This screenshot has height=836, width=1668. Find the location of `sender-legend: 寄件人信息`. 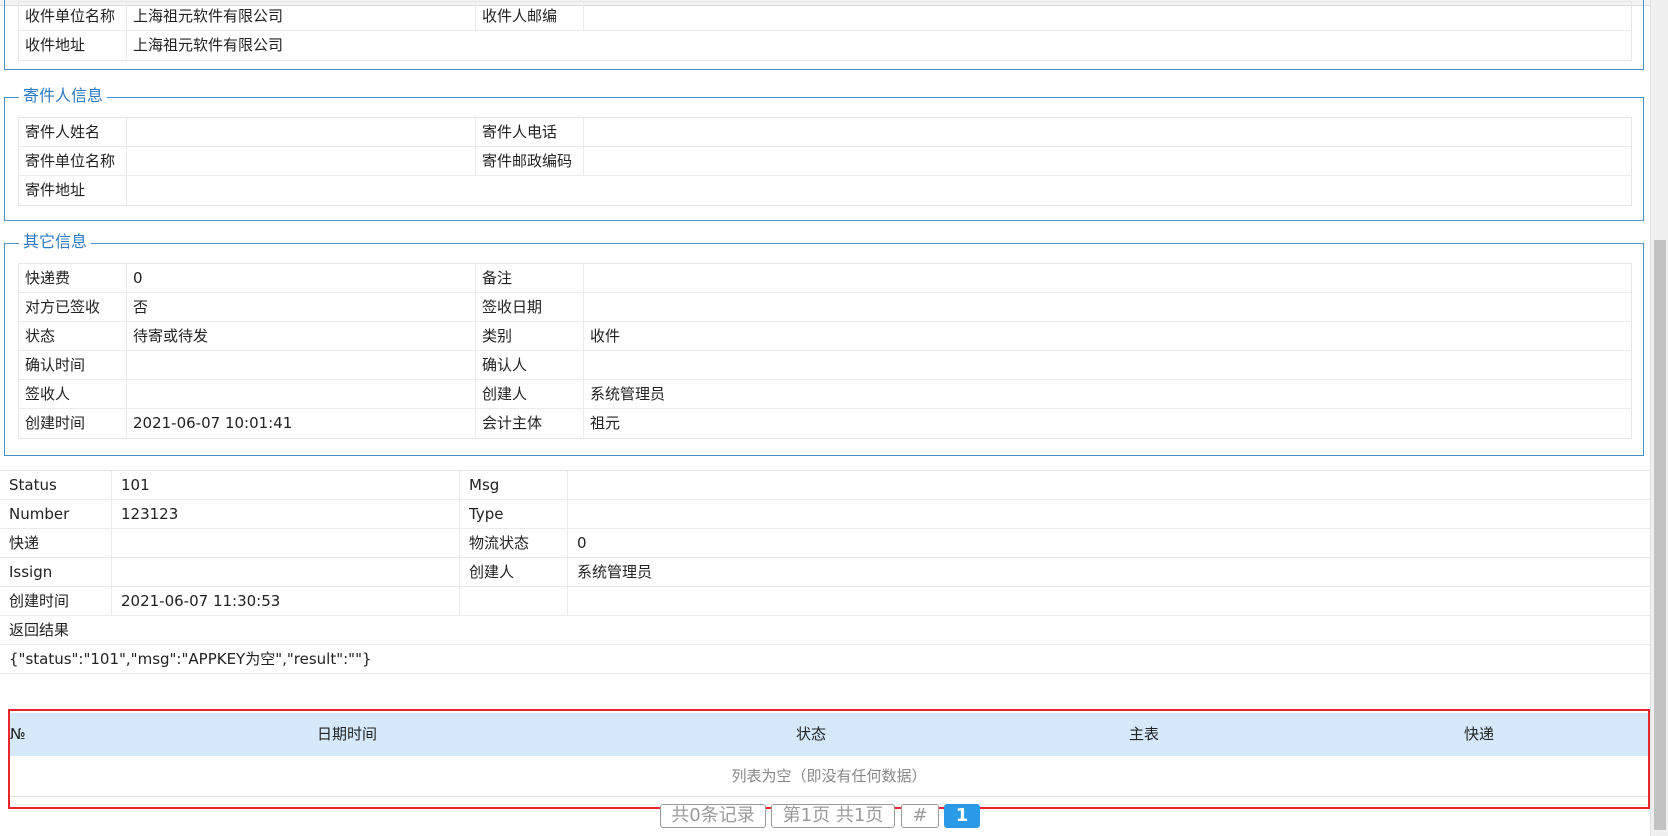

sender-legend: 寄件人信息 is located at coordinates (63, 96).